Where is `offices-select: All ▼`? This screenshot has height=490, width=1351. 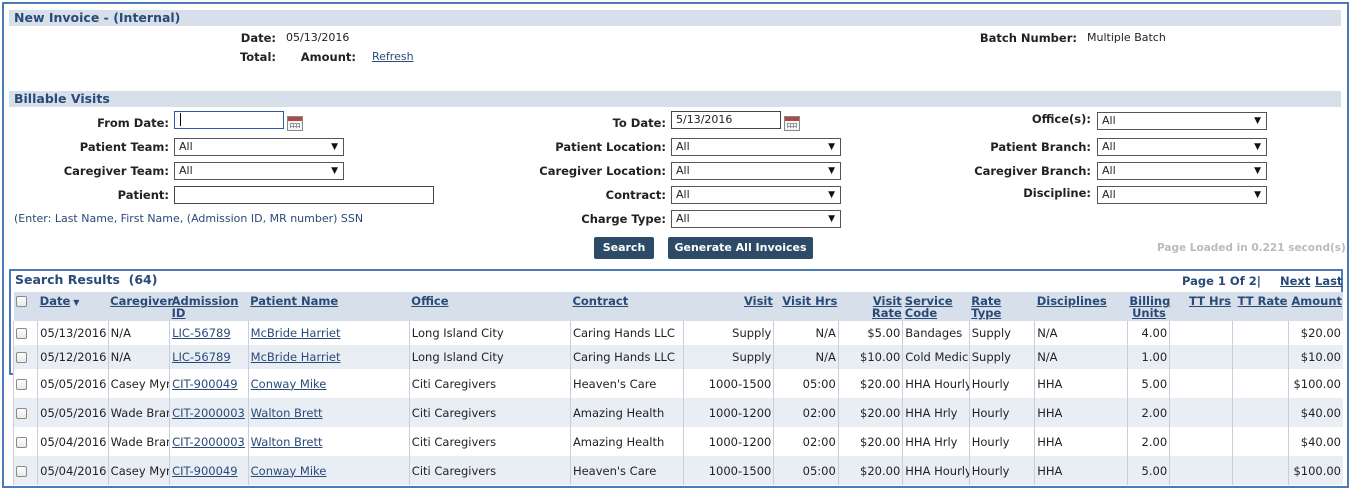 offices-select: All ▼ is located at coordinates (1182, 121).